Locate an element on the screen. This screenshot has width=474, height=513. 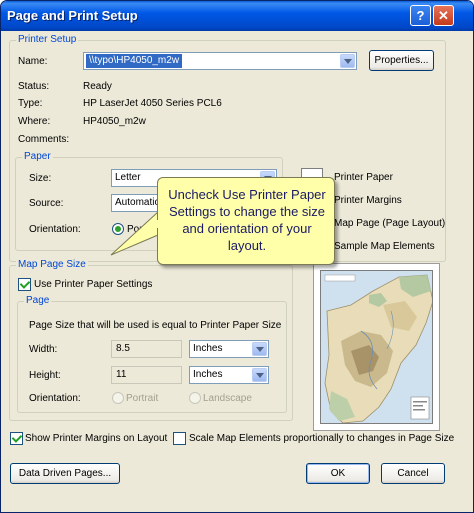
height-field: 11 is located at coordinates (146, 375).